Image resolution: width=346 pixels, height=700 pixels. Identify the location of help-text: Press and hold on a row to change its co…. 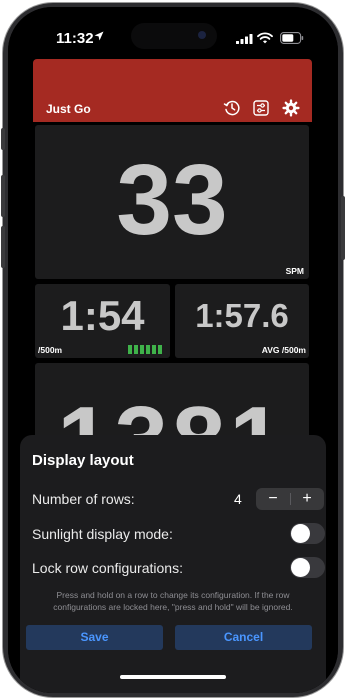
(173, 601).